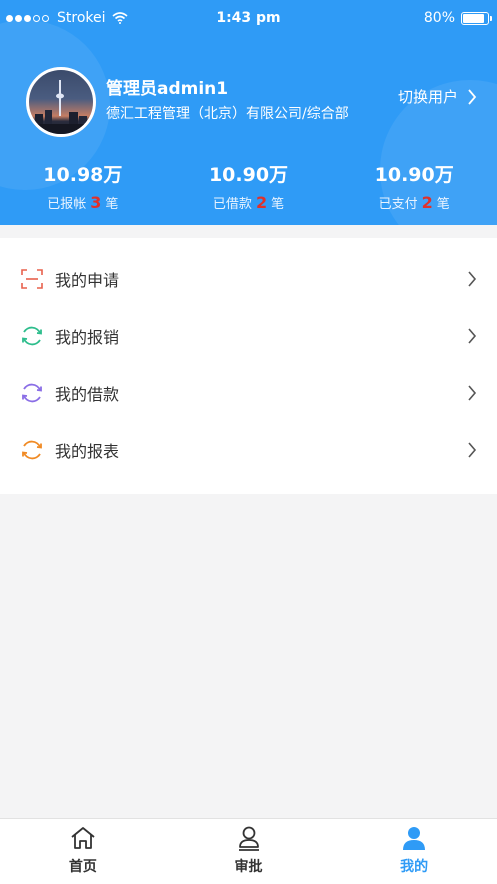 The width and height of the screenshot is (497, 884). What do you see at coordinates (414, 867) in the screenshot?
I see `tab-label: 我的` at bounding box center [414, 867].